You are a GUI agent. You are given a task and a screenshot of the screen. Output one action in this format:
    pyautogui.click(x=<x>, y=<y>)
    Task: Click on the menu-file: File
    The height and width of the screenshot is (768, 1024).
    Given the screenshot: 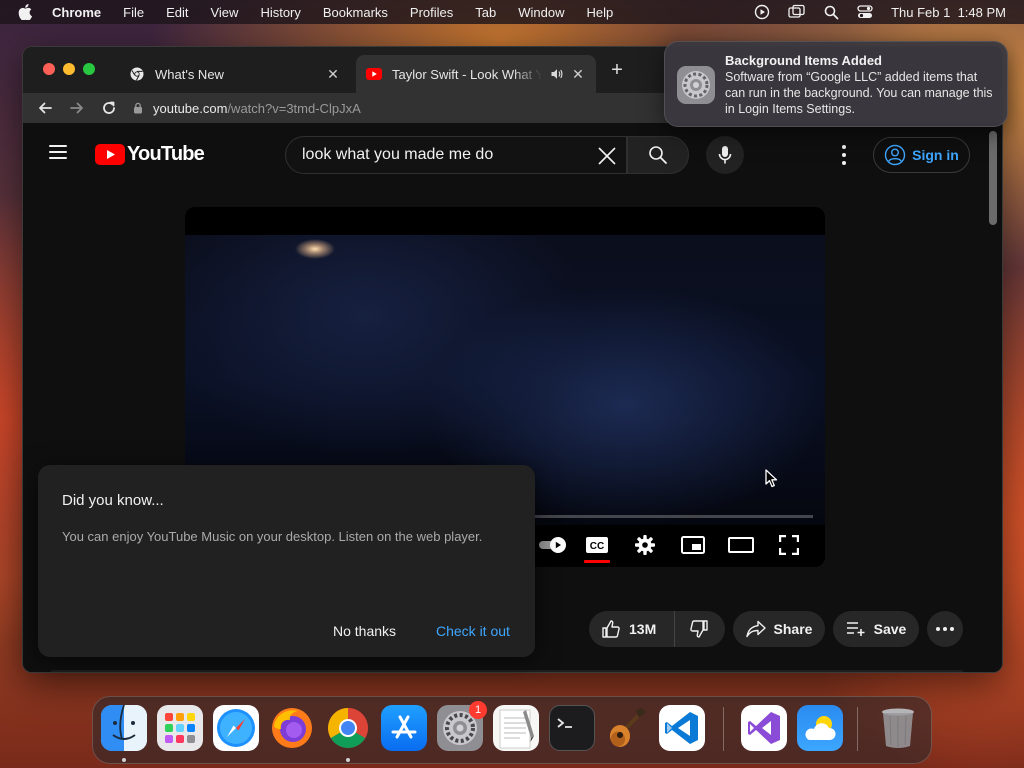 What is the action you would take?
    pyautogui.click(x=133, y=12)
    